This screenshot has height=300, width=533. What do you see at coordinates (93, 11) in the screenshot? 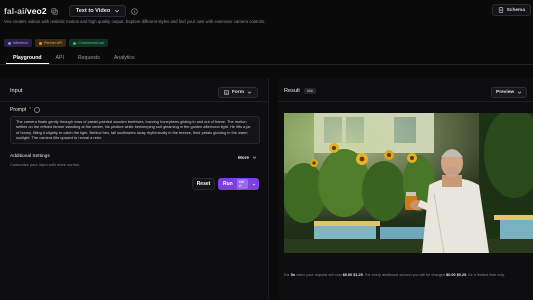
I see `mode-select-label: Text to Video` at bounding box center [93, 11].